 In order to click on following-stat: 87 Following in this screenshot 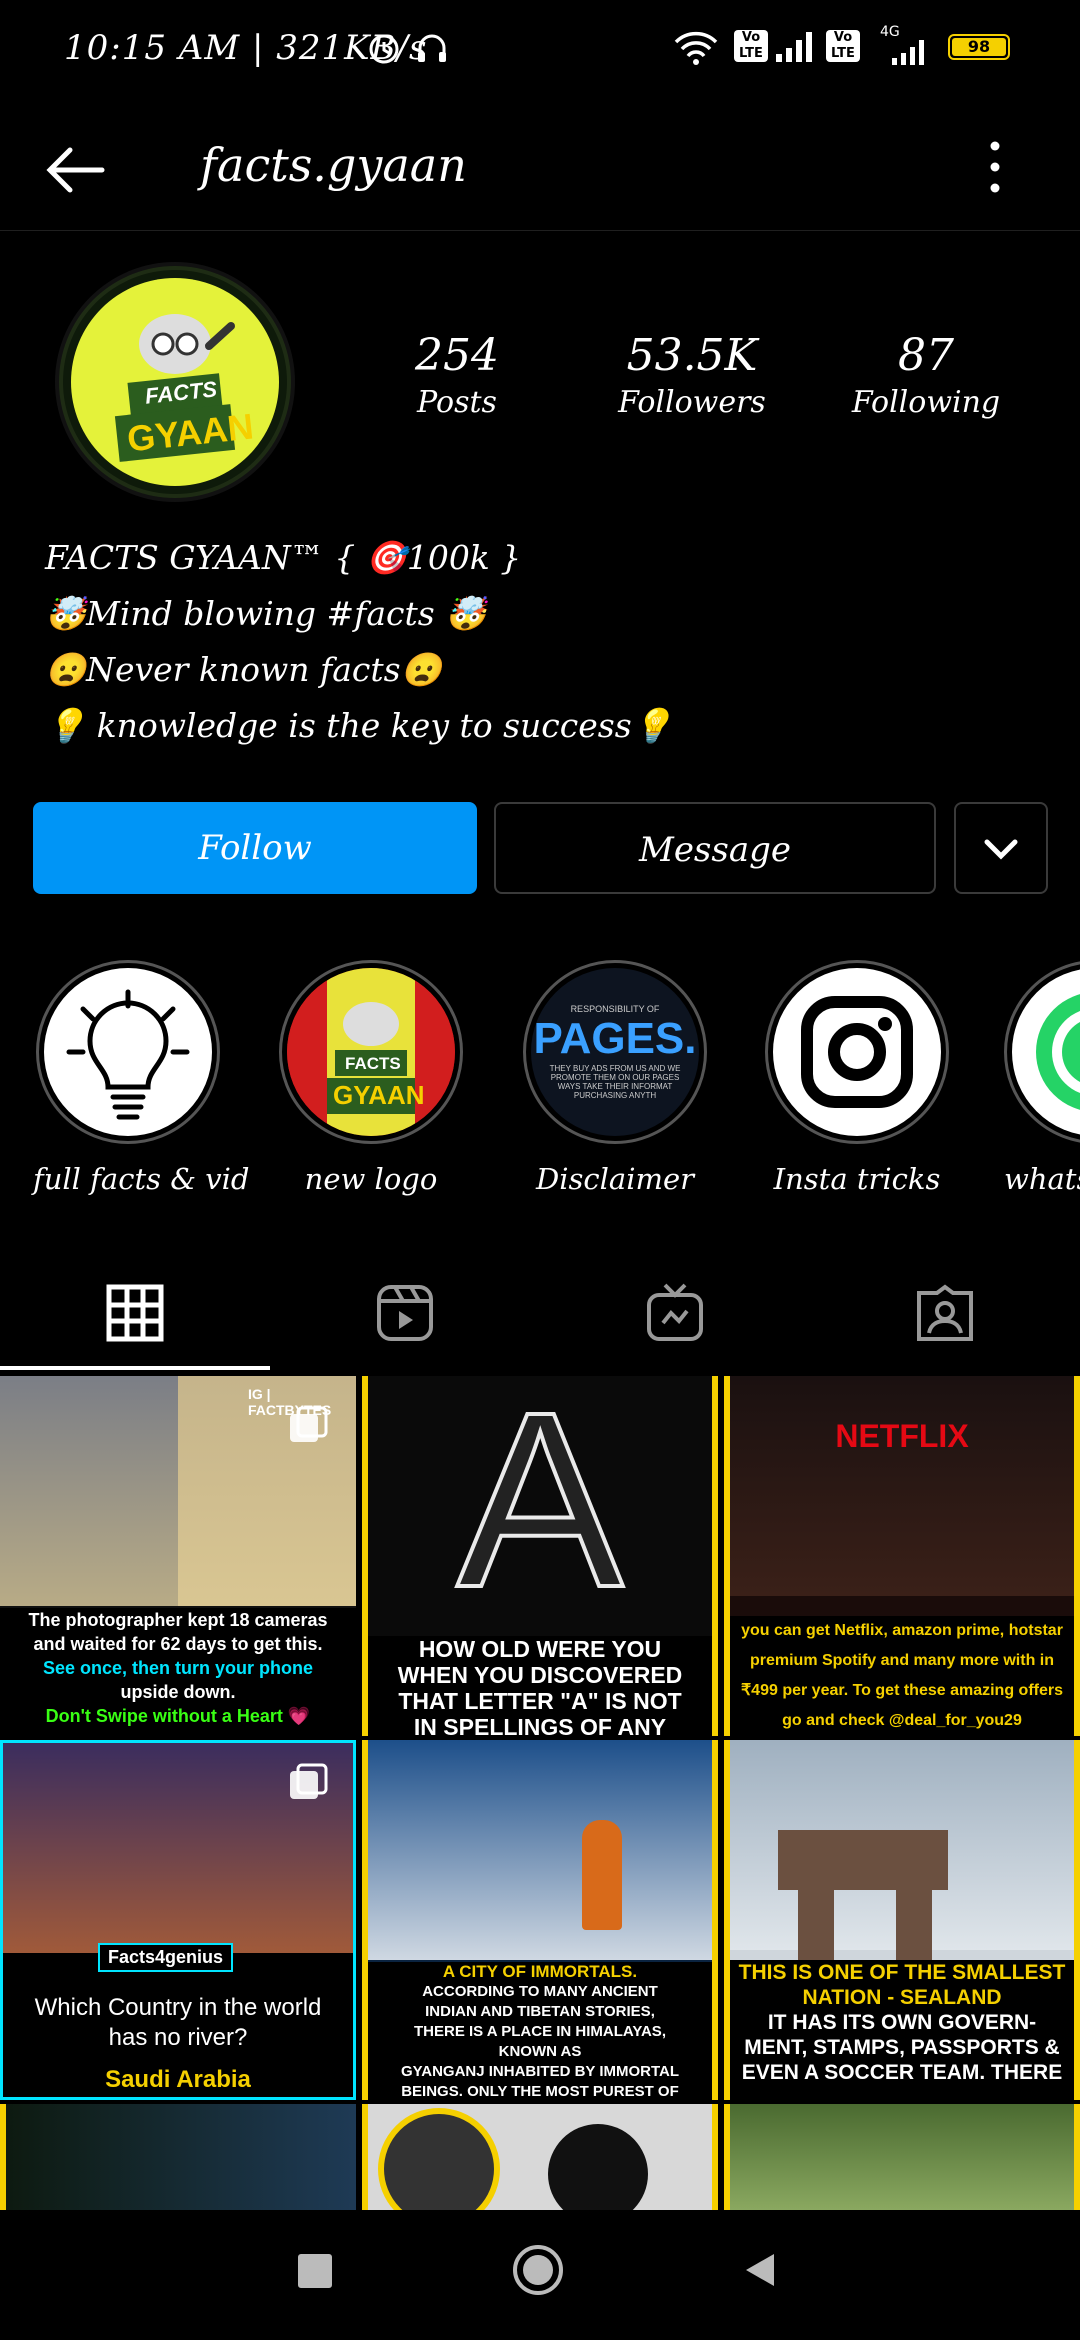, I will do `click(926, 375)`.